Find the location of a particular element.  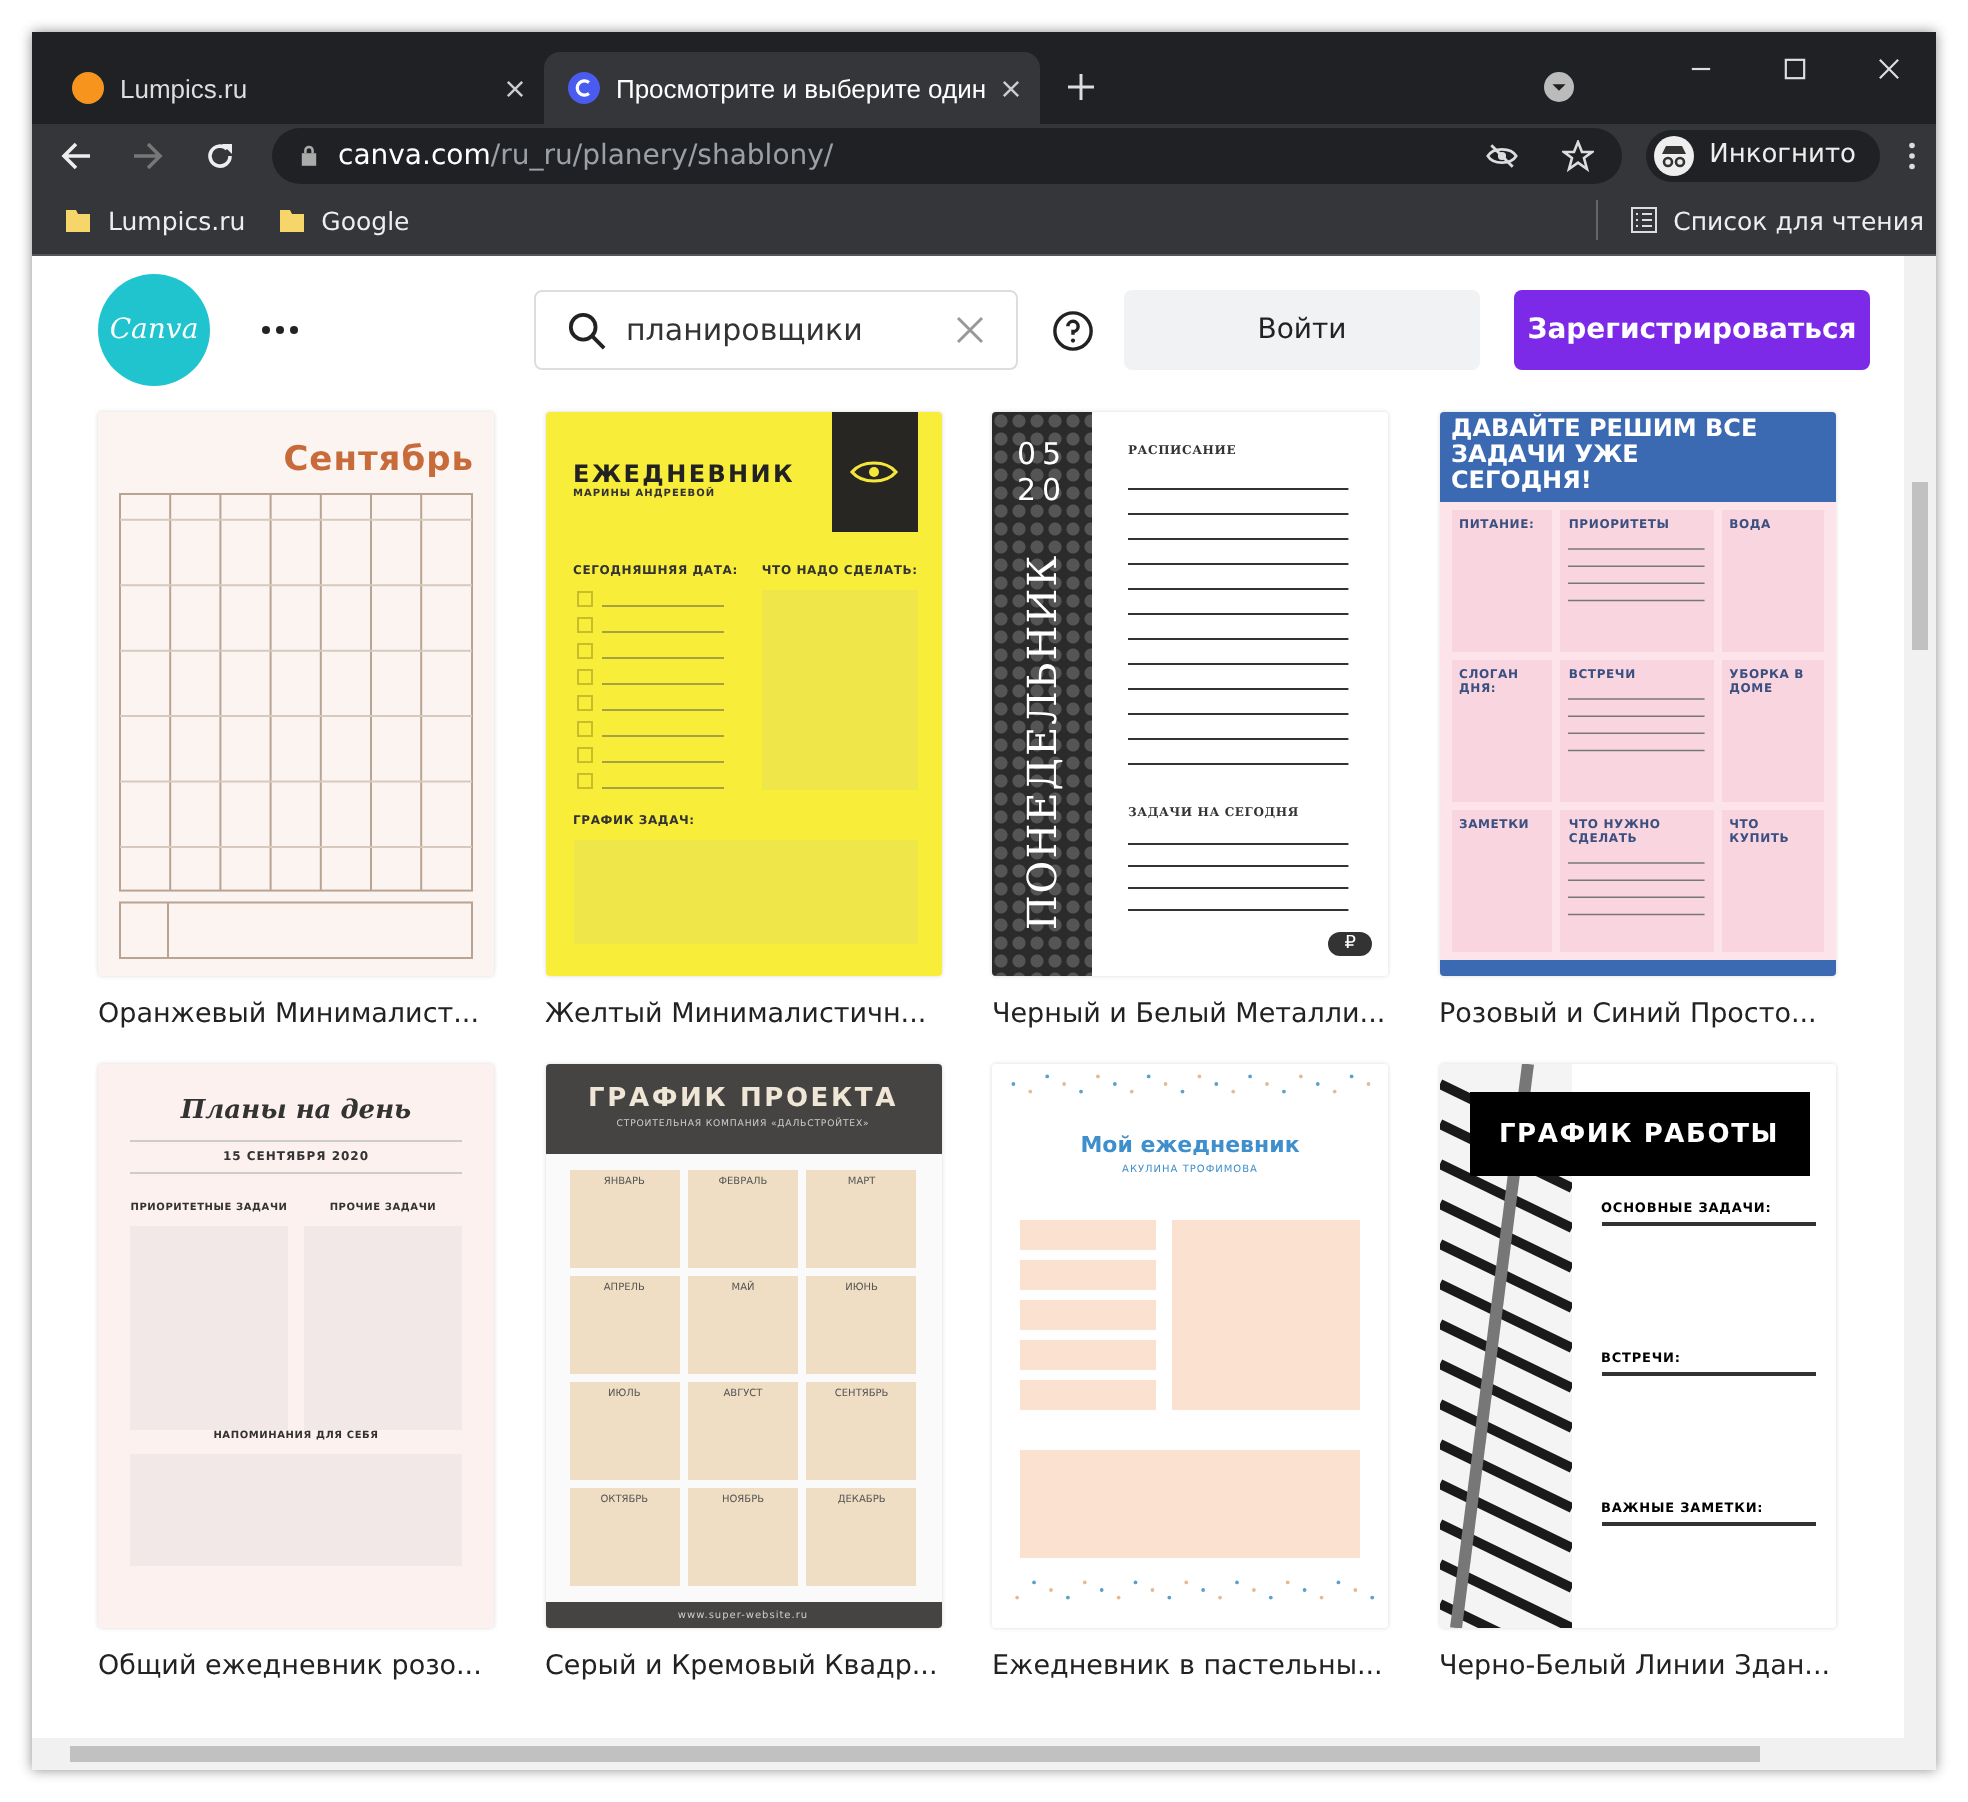

preview-title: Мой ежедневник is located at coordinates (1190, 1145).